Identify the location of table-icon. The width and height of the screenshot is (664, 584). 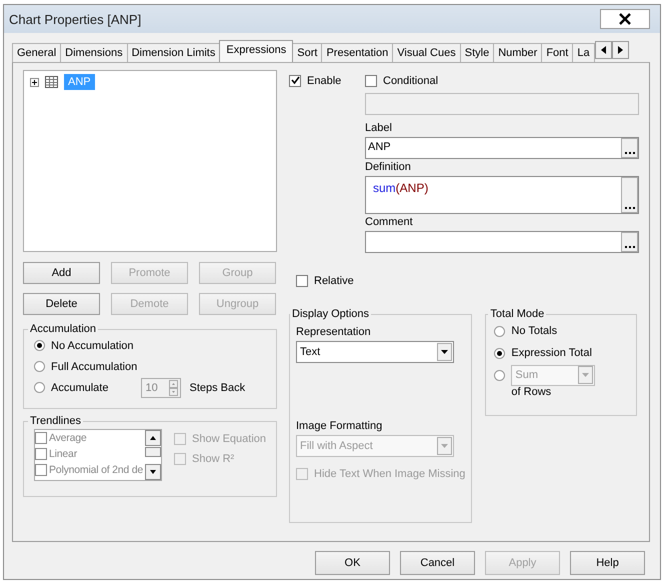
(51, 82).